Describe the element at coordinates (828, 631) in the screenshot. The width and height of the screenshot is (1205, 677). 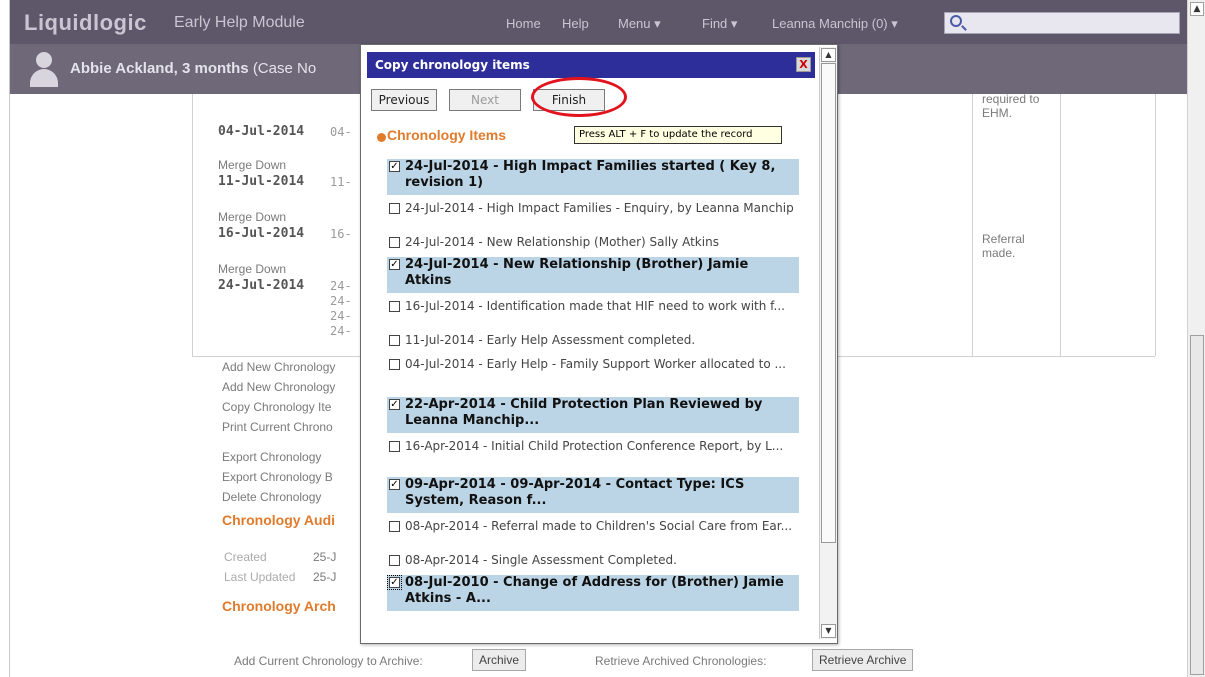
I see `scroll-down-icon: ▼` at that location.